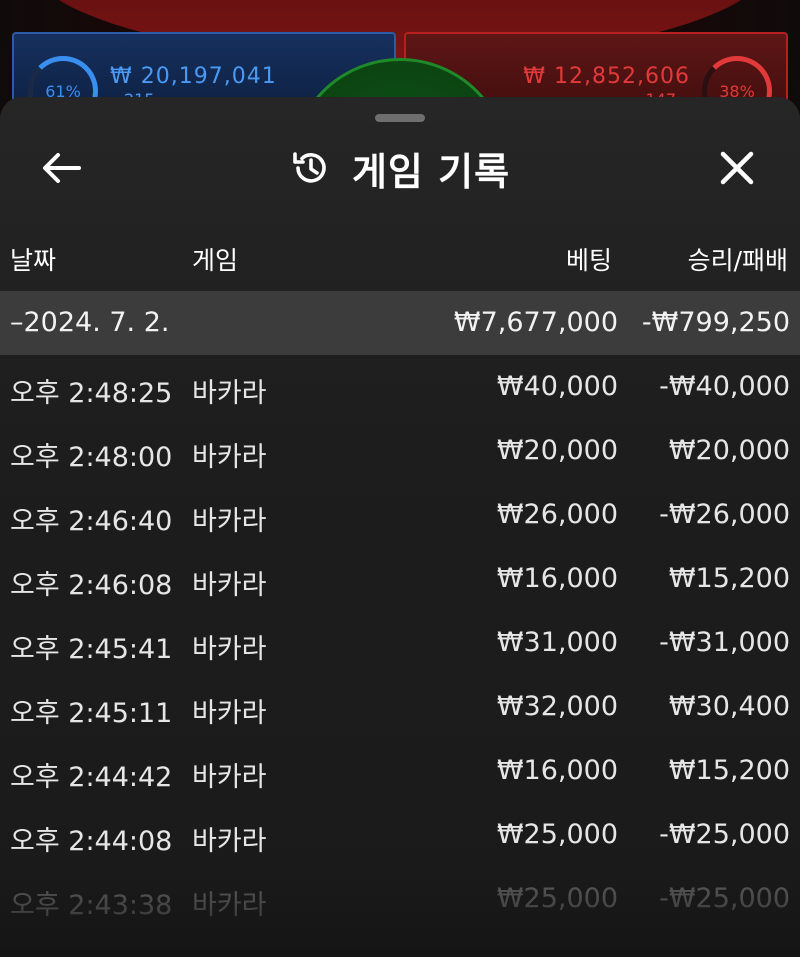  What do you see at coordinates (400, 643) in the screenshot?
I see `history-row: 오후 2:45:41 바카라 ₩31,000 -₩31,000` at bounding box center [400, 643].